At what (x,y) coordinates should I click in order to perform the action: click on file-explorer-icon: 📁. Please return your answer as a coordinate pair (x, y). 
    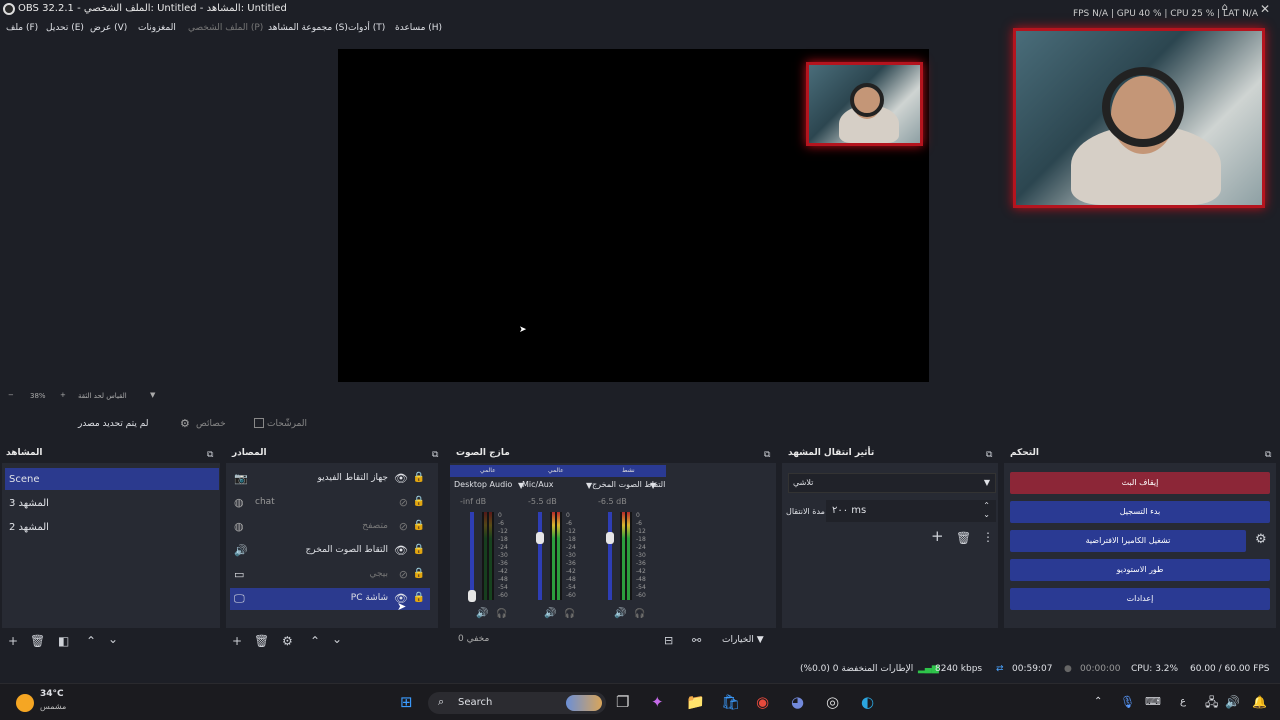
    Looking at the image, I should click on (695, 702).